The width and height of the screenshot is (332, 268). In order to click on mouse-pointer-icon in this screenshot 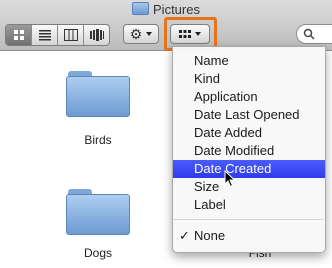, I will do `click(230, 179)`.